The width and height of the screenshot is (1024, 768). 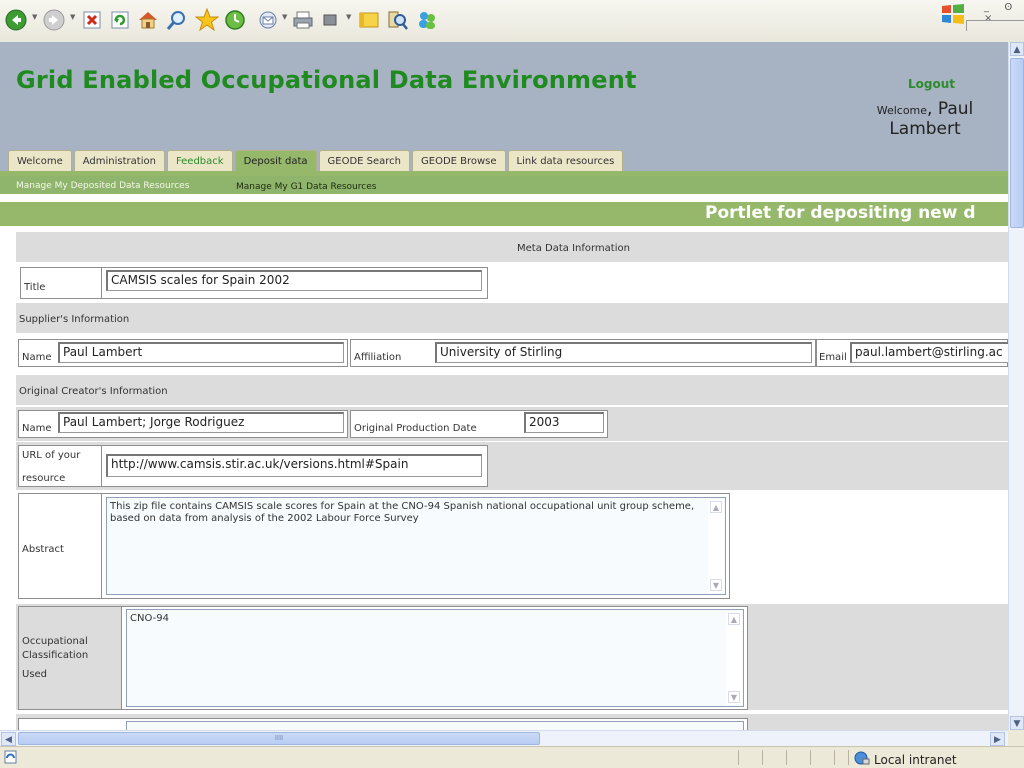 I want to click on supplier-name-label: Name, so click(x=37, y=357).